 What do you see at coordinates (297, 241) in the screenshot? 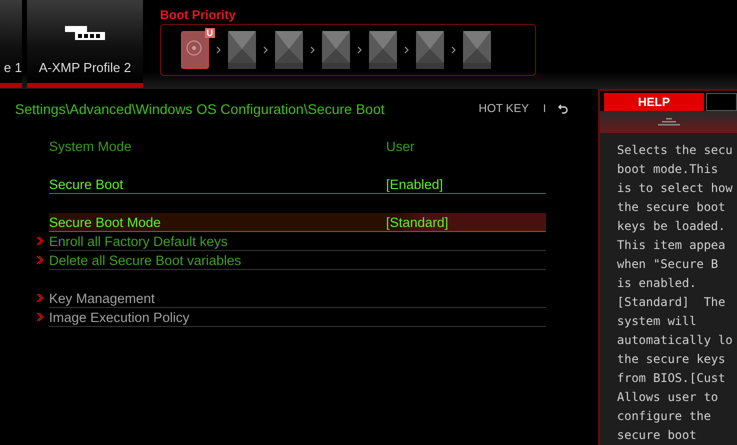
I see `menu-item: Enroll all Factory Default keys` at bounding box center [297, 241].